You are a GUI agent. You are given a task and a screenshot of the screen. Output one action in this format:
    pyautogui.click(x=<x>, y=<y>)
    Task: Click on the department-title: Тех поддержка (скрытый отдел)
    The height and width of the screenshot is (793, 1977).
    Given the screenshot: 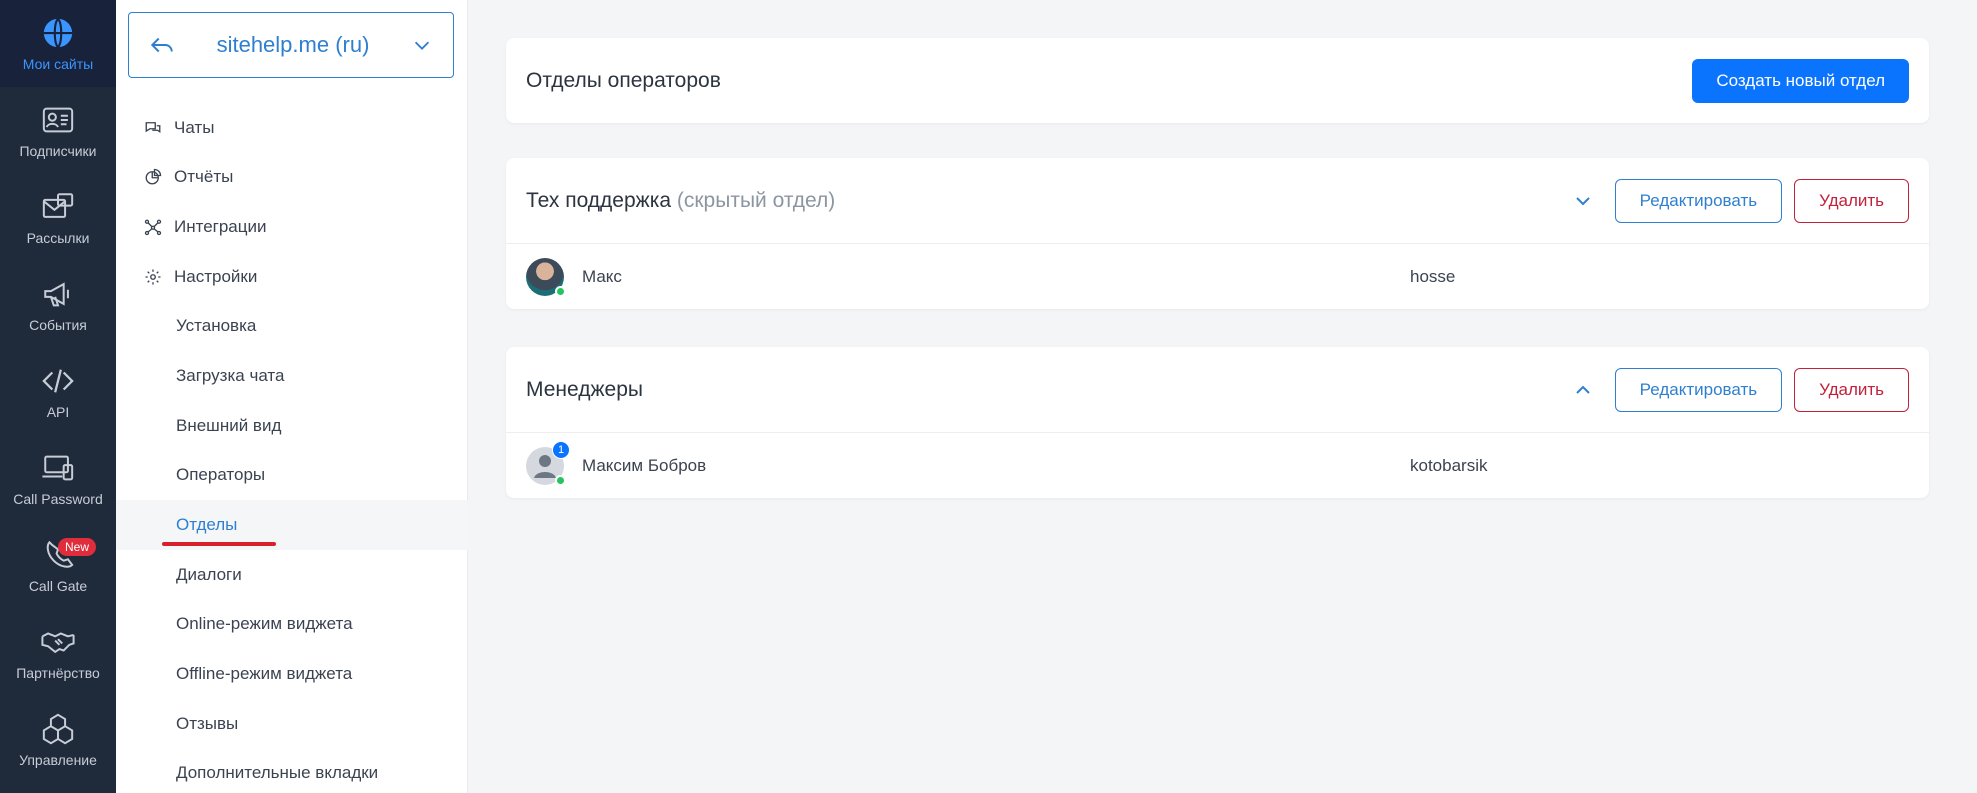 What is the action you would take?
    pyautogui.click(x=680, y=201)
    